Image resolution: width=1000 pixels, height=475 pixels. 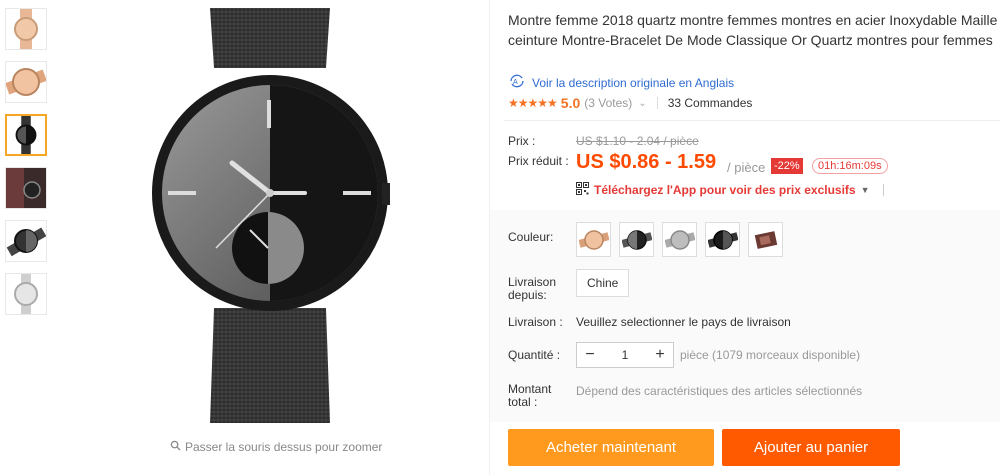 What do you see at coordinates (722, 239) in the screenshot?
I see `color-swatch-black` at bounding box center [722, 239].